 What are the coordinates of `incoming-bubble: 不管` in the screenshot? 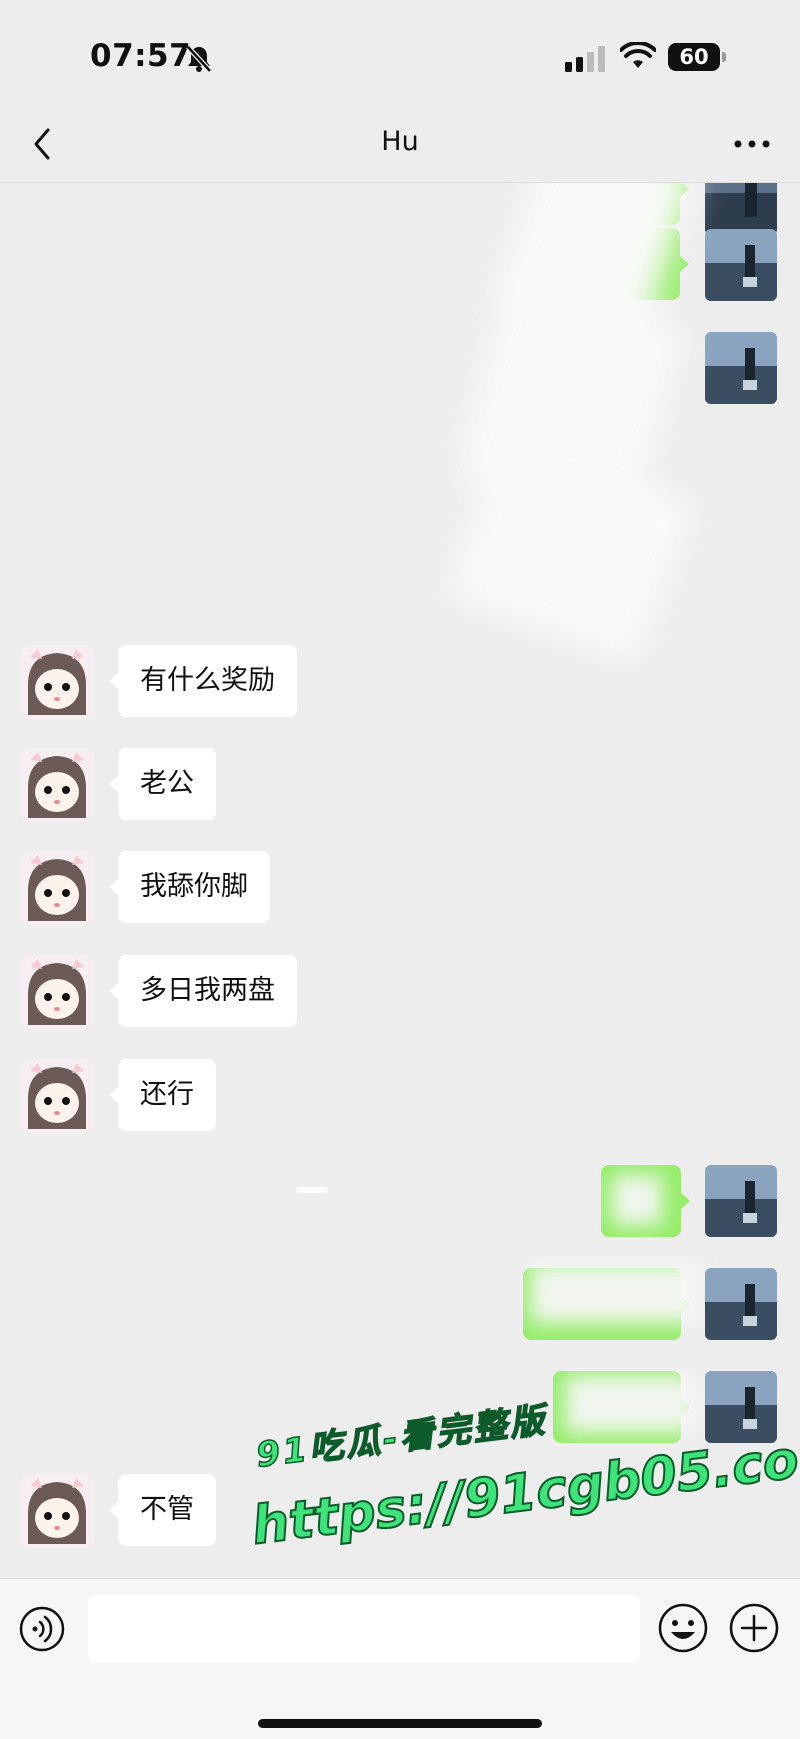 It's located at (162, 1510).